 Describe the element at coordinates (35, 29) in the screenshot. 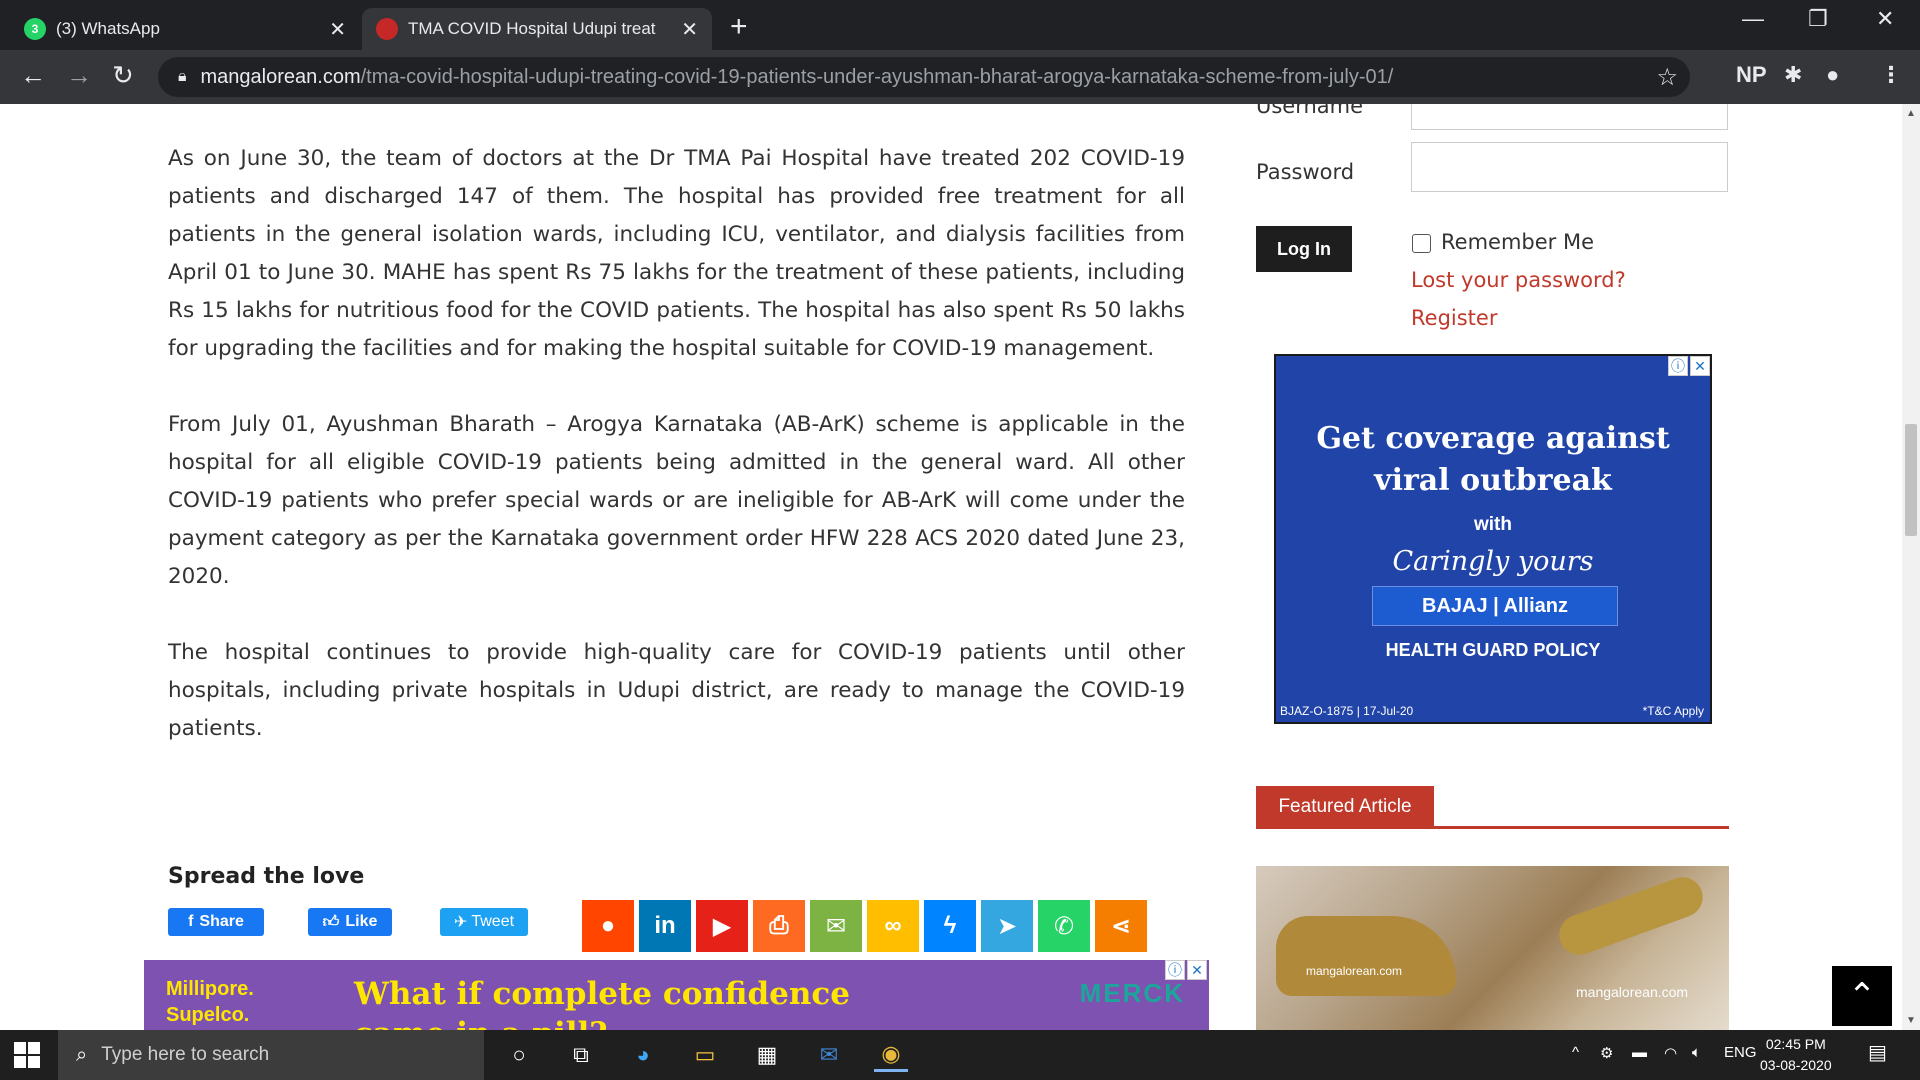

I see `whatsapp-favicon-icon: 3` at that location.